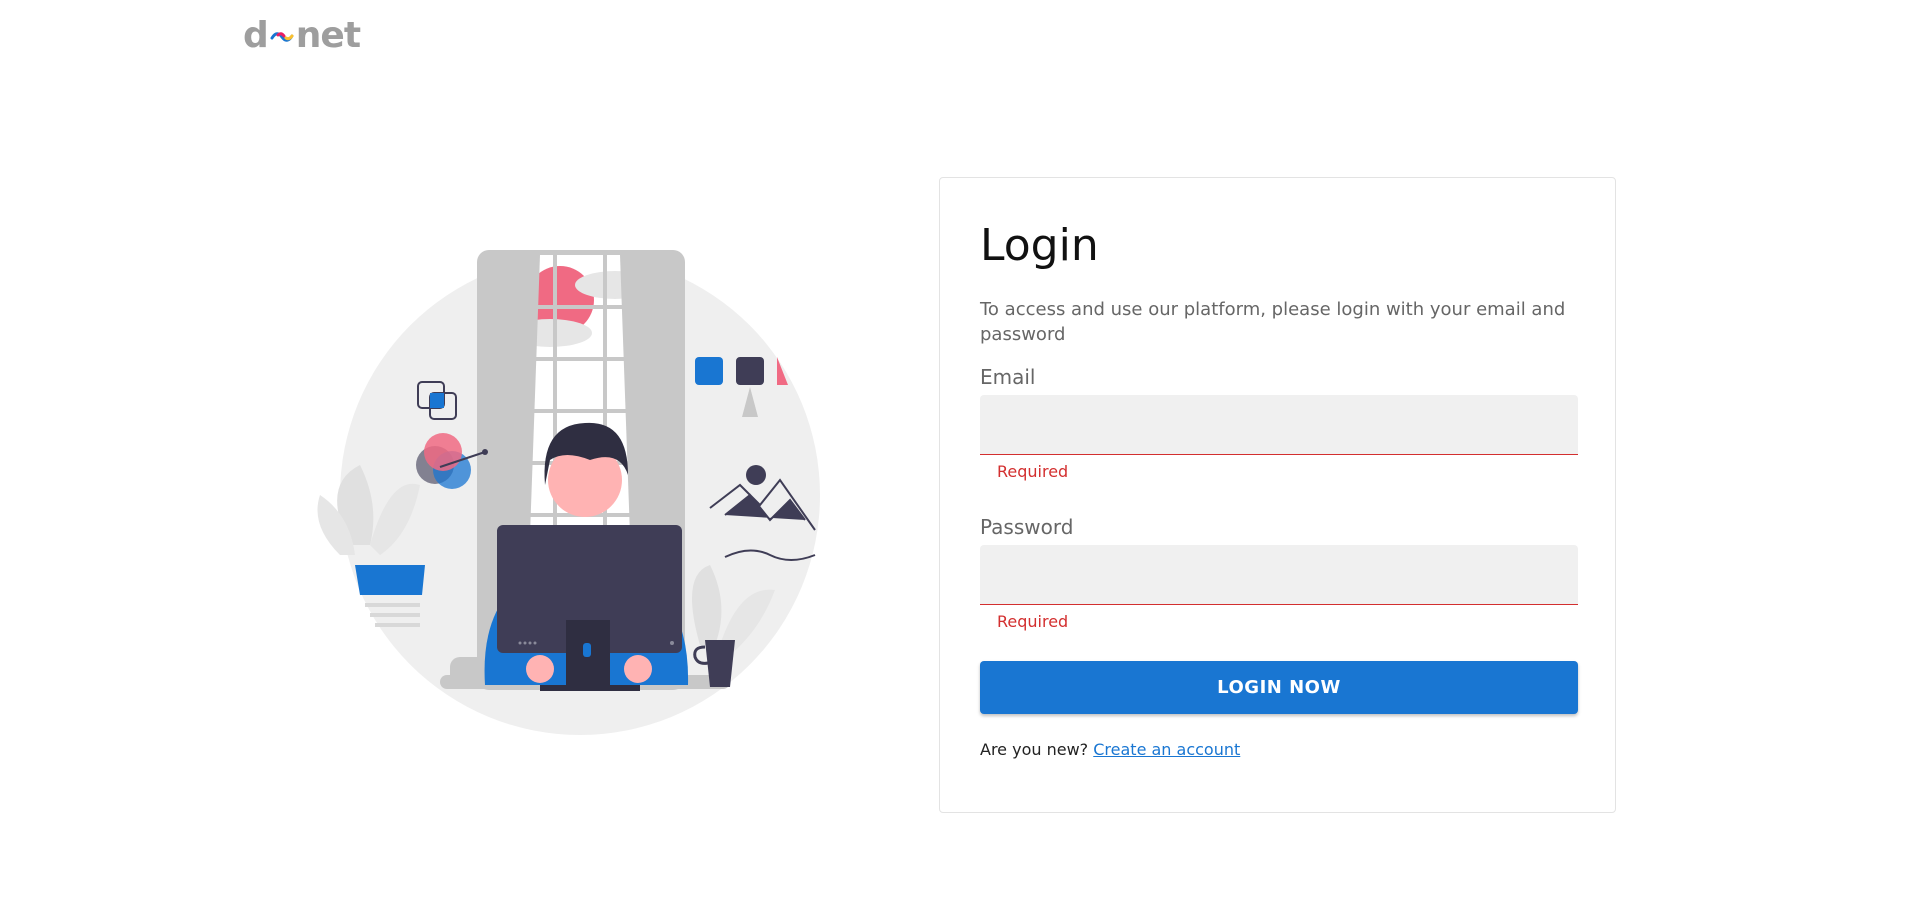 This screenshot has width=1919, height=907. What do you see at coordinates (1279, 424) in the screenshot?
I see `email-input` at bounding box center [1279, 424].